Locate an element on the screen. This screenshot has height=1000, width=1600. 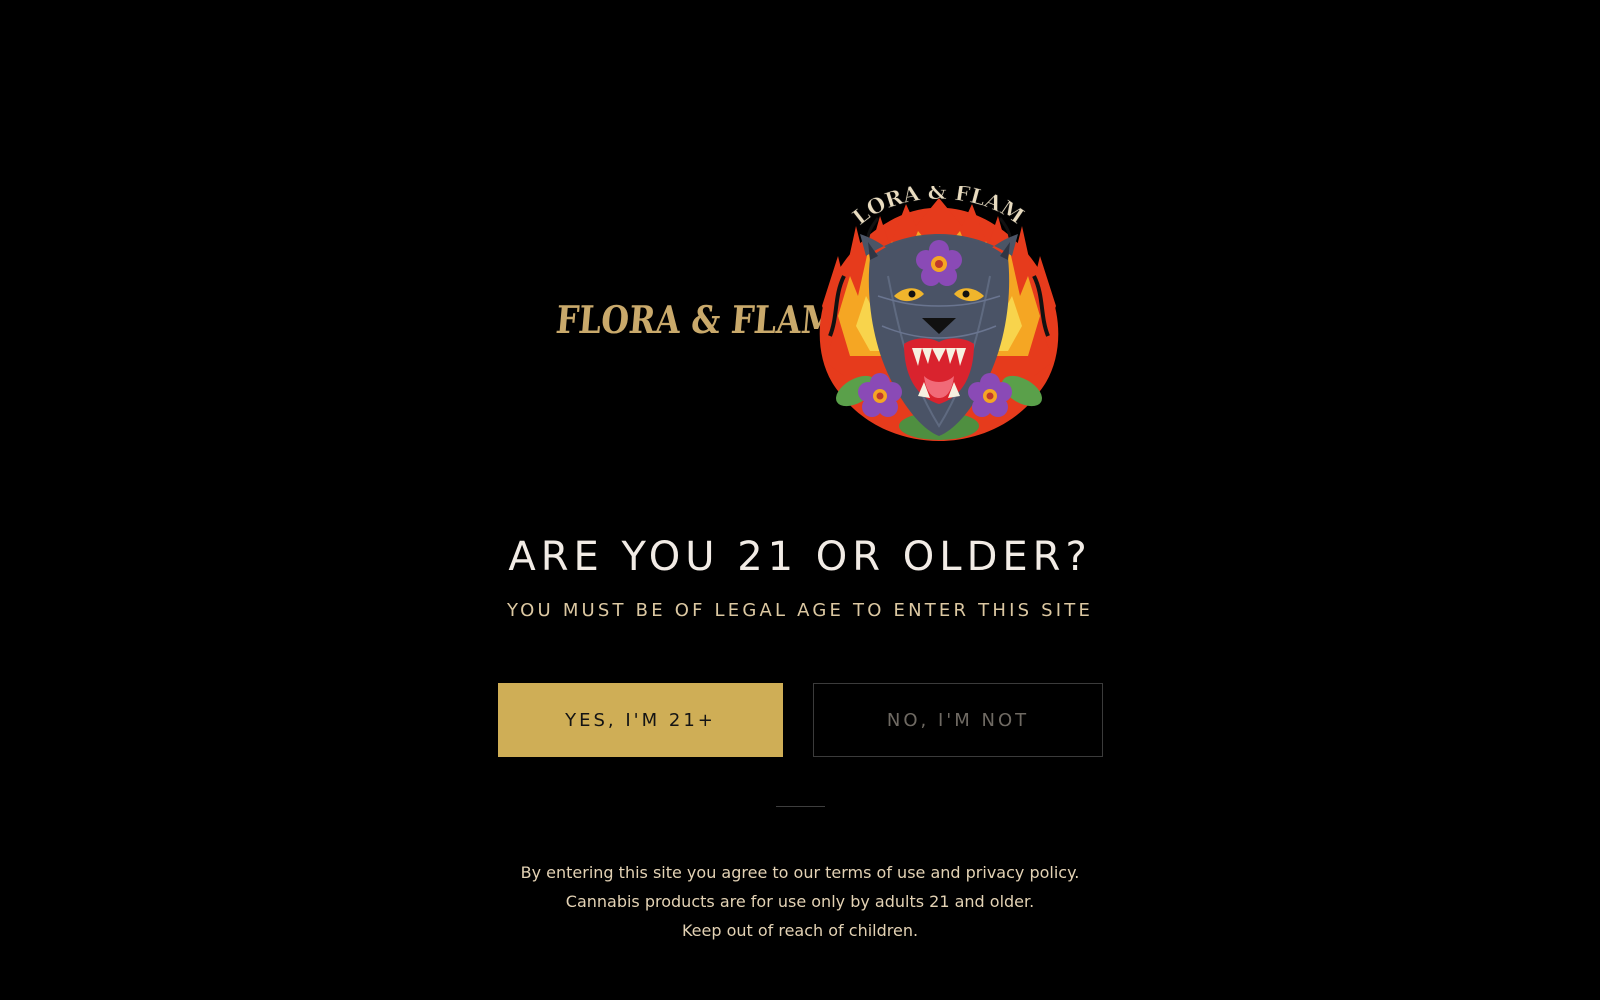
brand-wordmark-text: FLORA & FLAME is located at coordinates (708, 319).